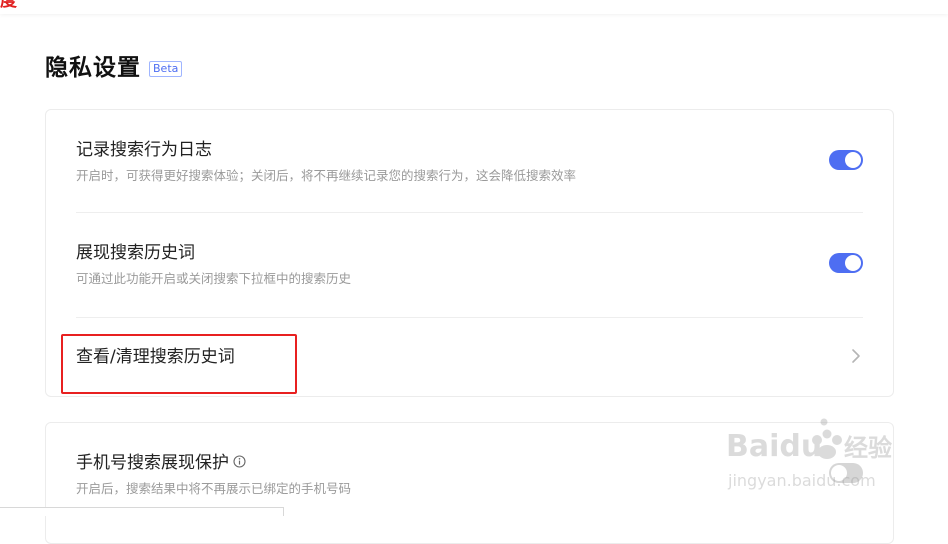 This screenshot has height=544, width=948. I want to click on show-history-toggle, so click(846, 263).